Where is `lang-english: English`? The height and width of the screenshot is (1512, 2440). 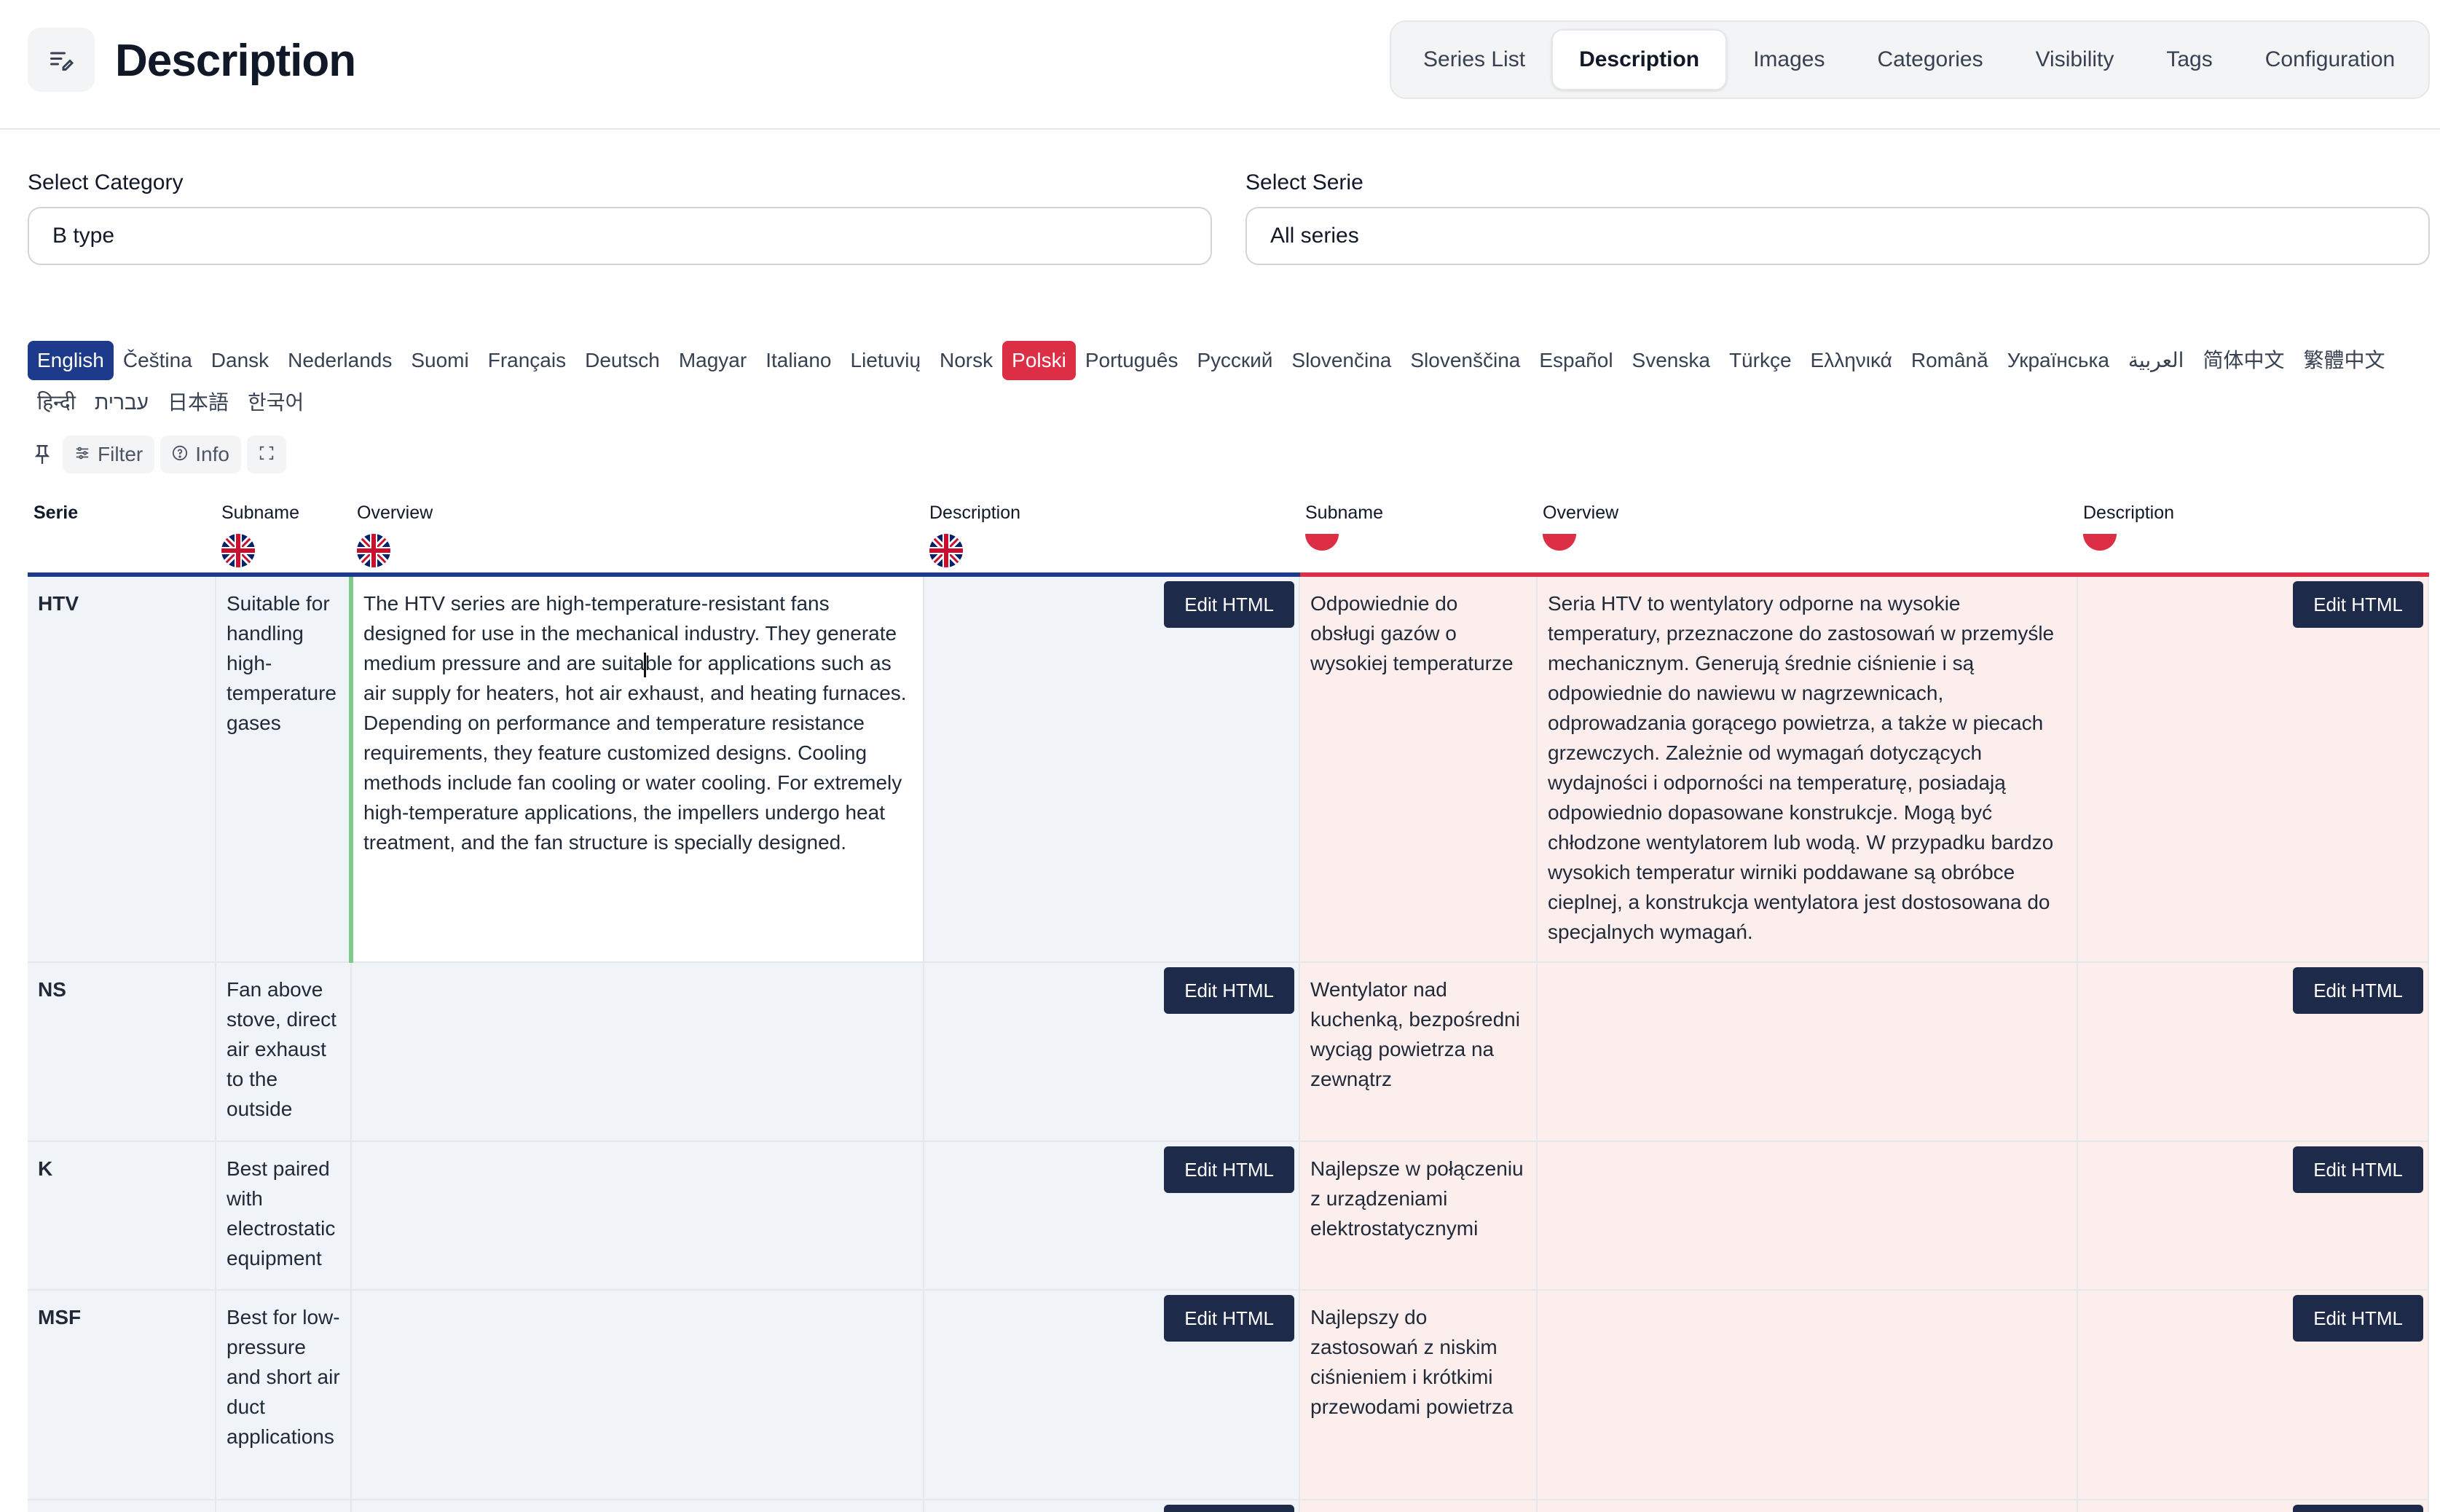 lang-english: English is located at coordinates (71, 360).